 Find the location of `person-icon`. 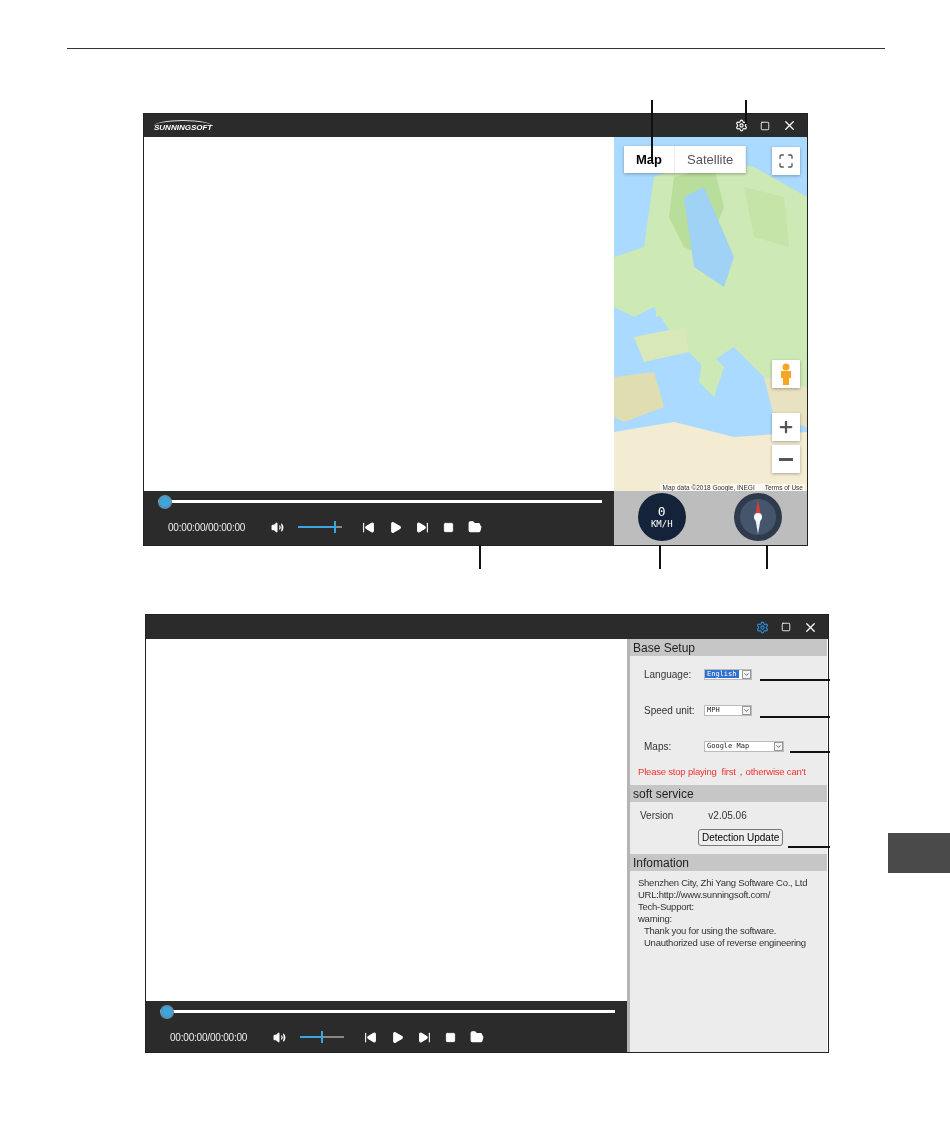

person-icon is located at coordinates (786, 374).